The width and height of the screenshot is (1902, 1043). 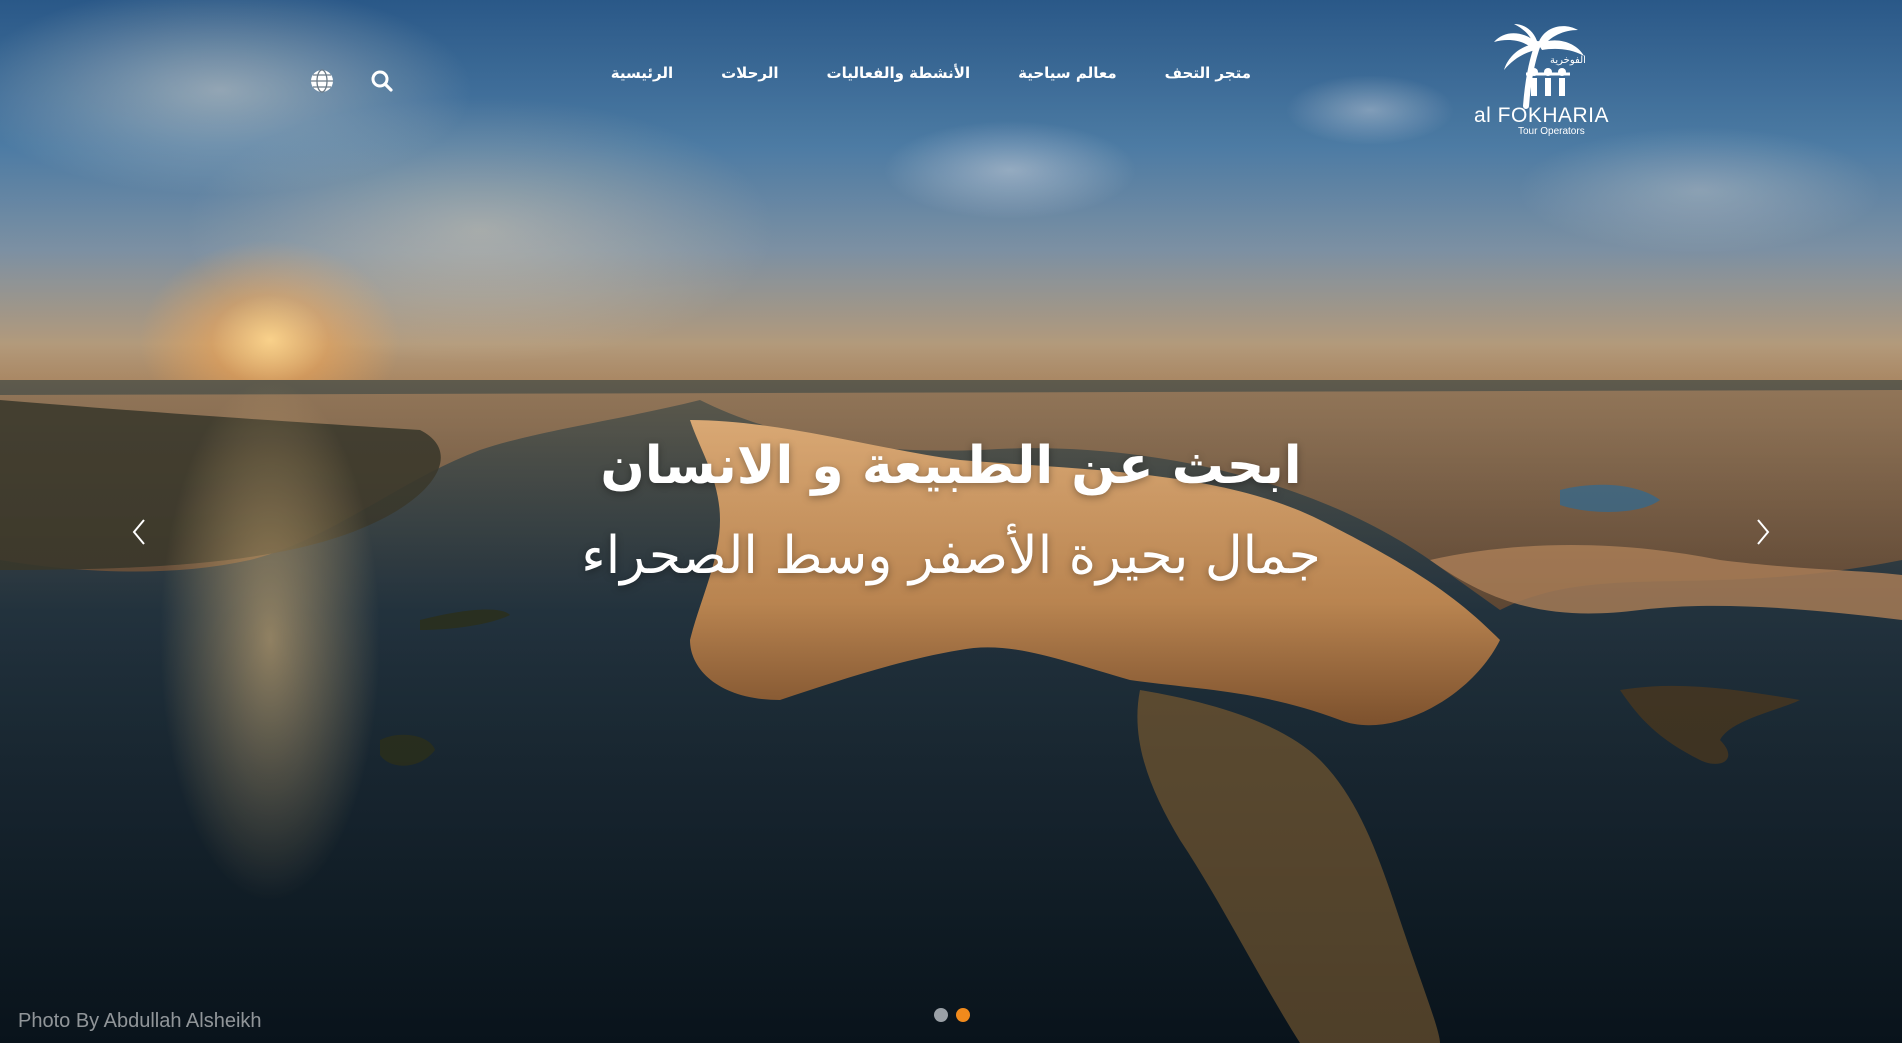 I want to click on chevron-right-icon, so click(x=1763, y=532).